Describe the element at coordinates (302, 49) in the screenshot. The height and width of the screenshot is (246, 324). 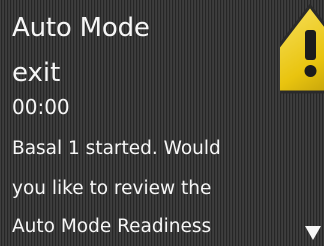
I see `warning-triangle-icon` at that location.